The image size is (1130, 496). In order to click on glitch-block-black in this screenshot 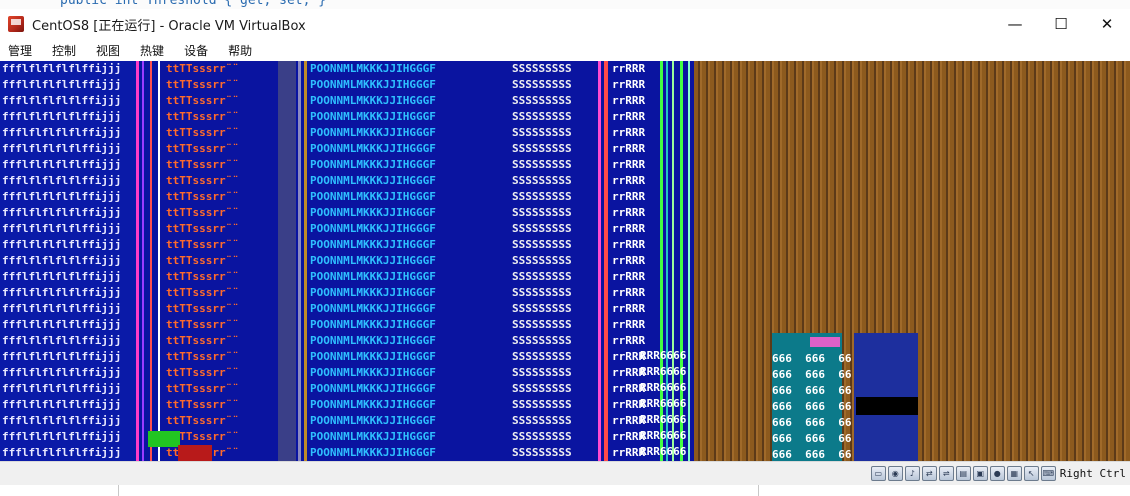, I will do `click(887, 406)`.